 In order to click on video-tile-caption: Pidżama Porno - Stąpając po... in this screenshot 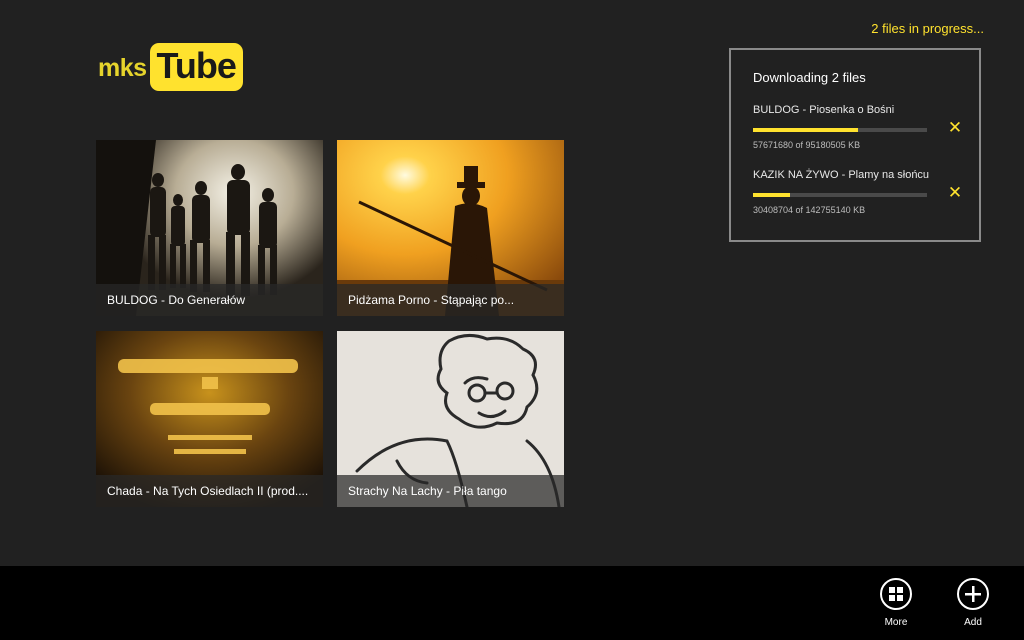, I will do `click(450, 300)`.